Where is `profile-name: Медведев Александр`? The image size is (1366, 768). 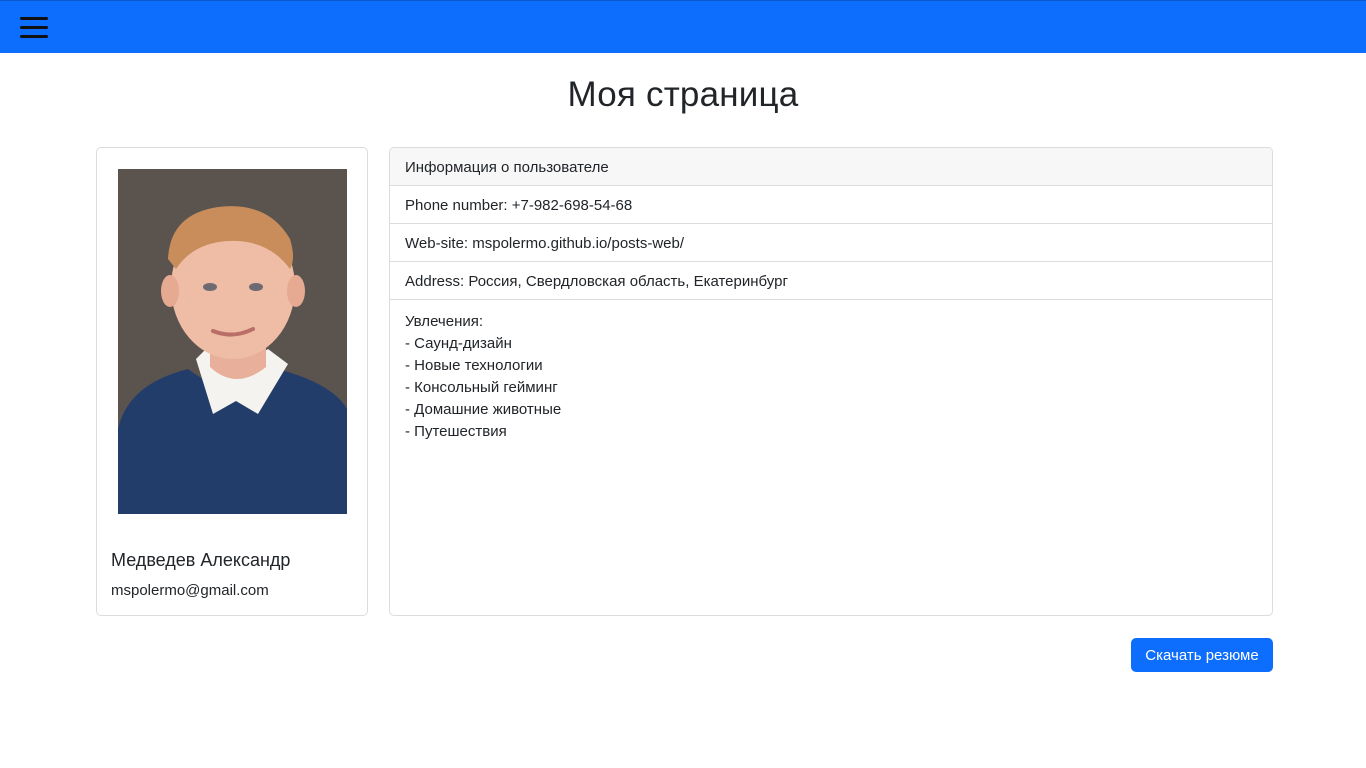
profile-name: Медведев Александр is located at coordinates (201, 560).